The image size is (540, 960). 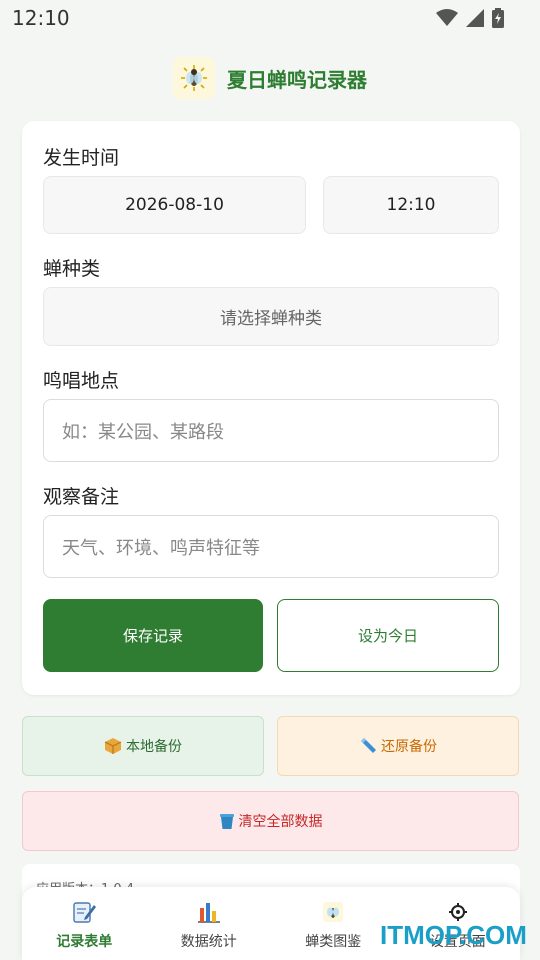 What do you see at coordinates (41, 18) in the screenshot?
I see `status-time: 12:10` at bounding box center [41, 18].